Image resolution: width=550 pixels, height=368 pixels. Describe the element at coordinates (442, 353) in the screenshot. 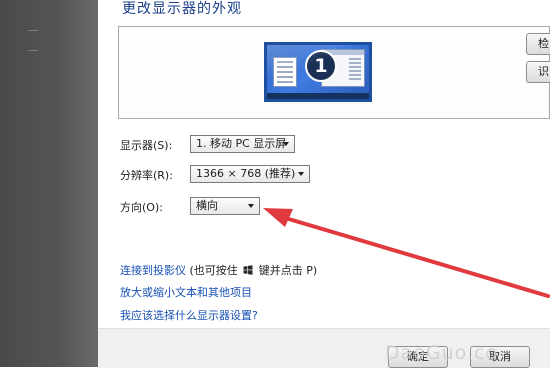

I see `watermark: DaoGuo.co` at that location.